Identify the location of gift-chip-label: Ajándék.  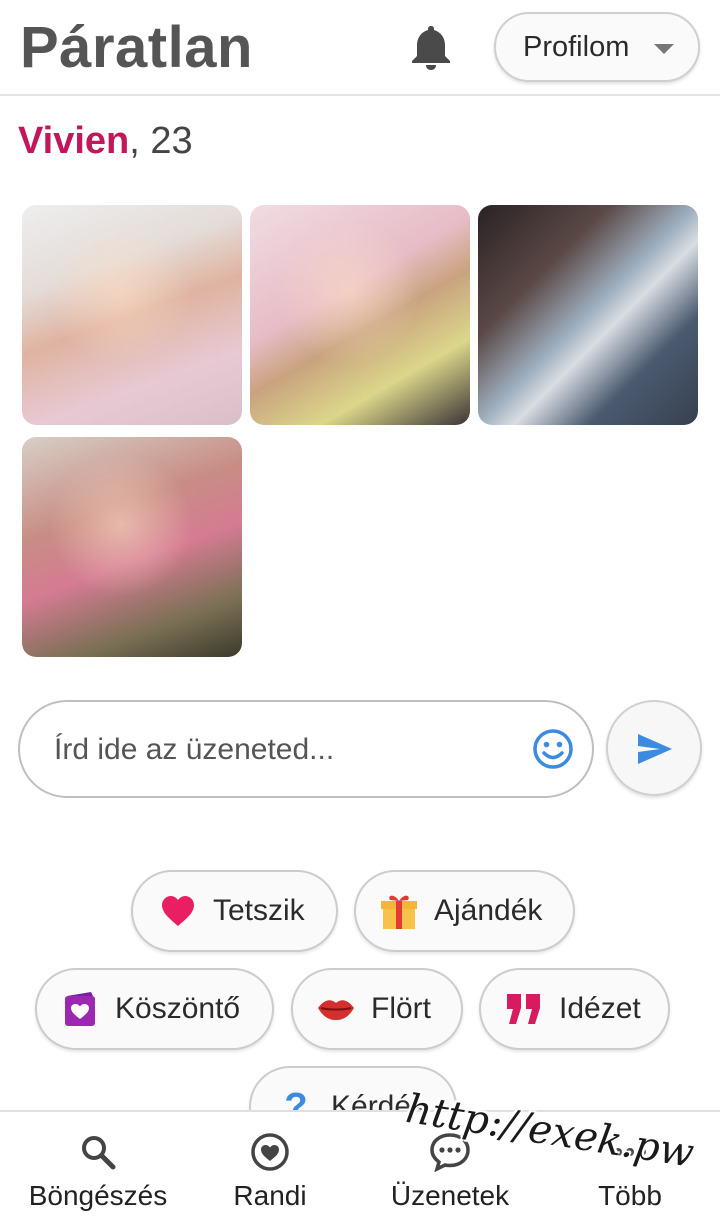
(488, 910).